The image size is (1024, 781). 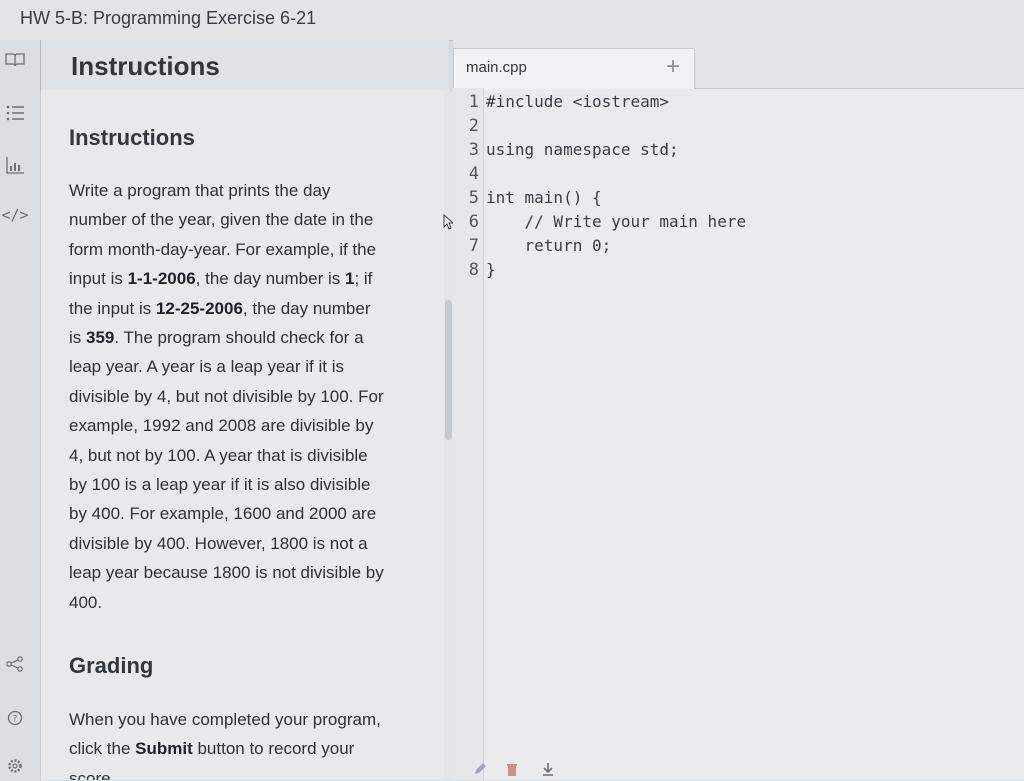 I want to click on chart-icon, so click(x=15, y=165).